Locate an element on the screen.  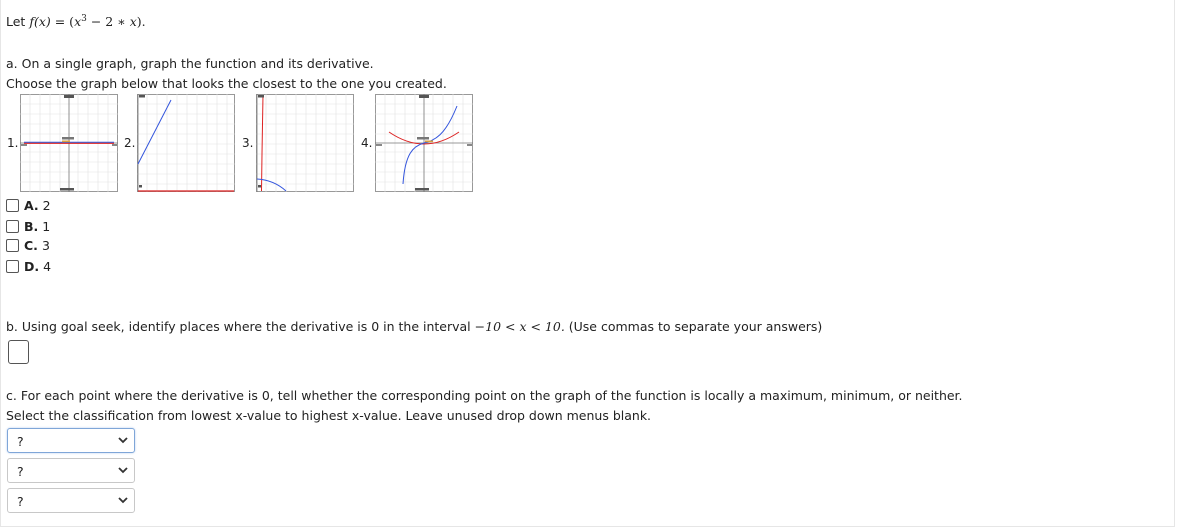
eq-symbol: = ( is located at coordinates (62, 22).